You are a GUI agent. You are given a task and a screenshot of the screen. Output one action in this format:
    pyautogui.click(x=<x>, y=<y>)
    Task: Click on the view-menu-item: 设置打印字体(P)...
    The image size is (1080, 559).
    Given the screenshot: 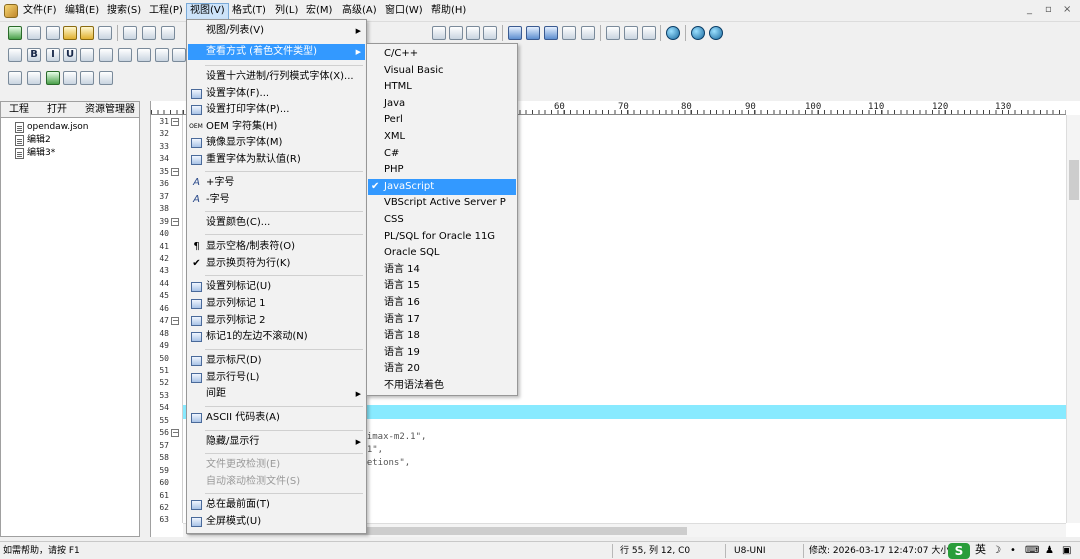 What is the action you would take?
    pyautogui.click(x=276, y=110)
    